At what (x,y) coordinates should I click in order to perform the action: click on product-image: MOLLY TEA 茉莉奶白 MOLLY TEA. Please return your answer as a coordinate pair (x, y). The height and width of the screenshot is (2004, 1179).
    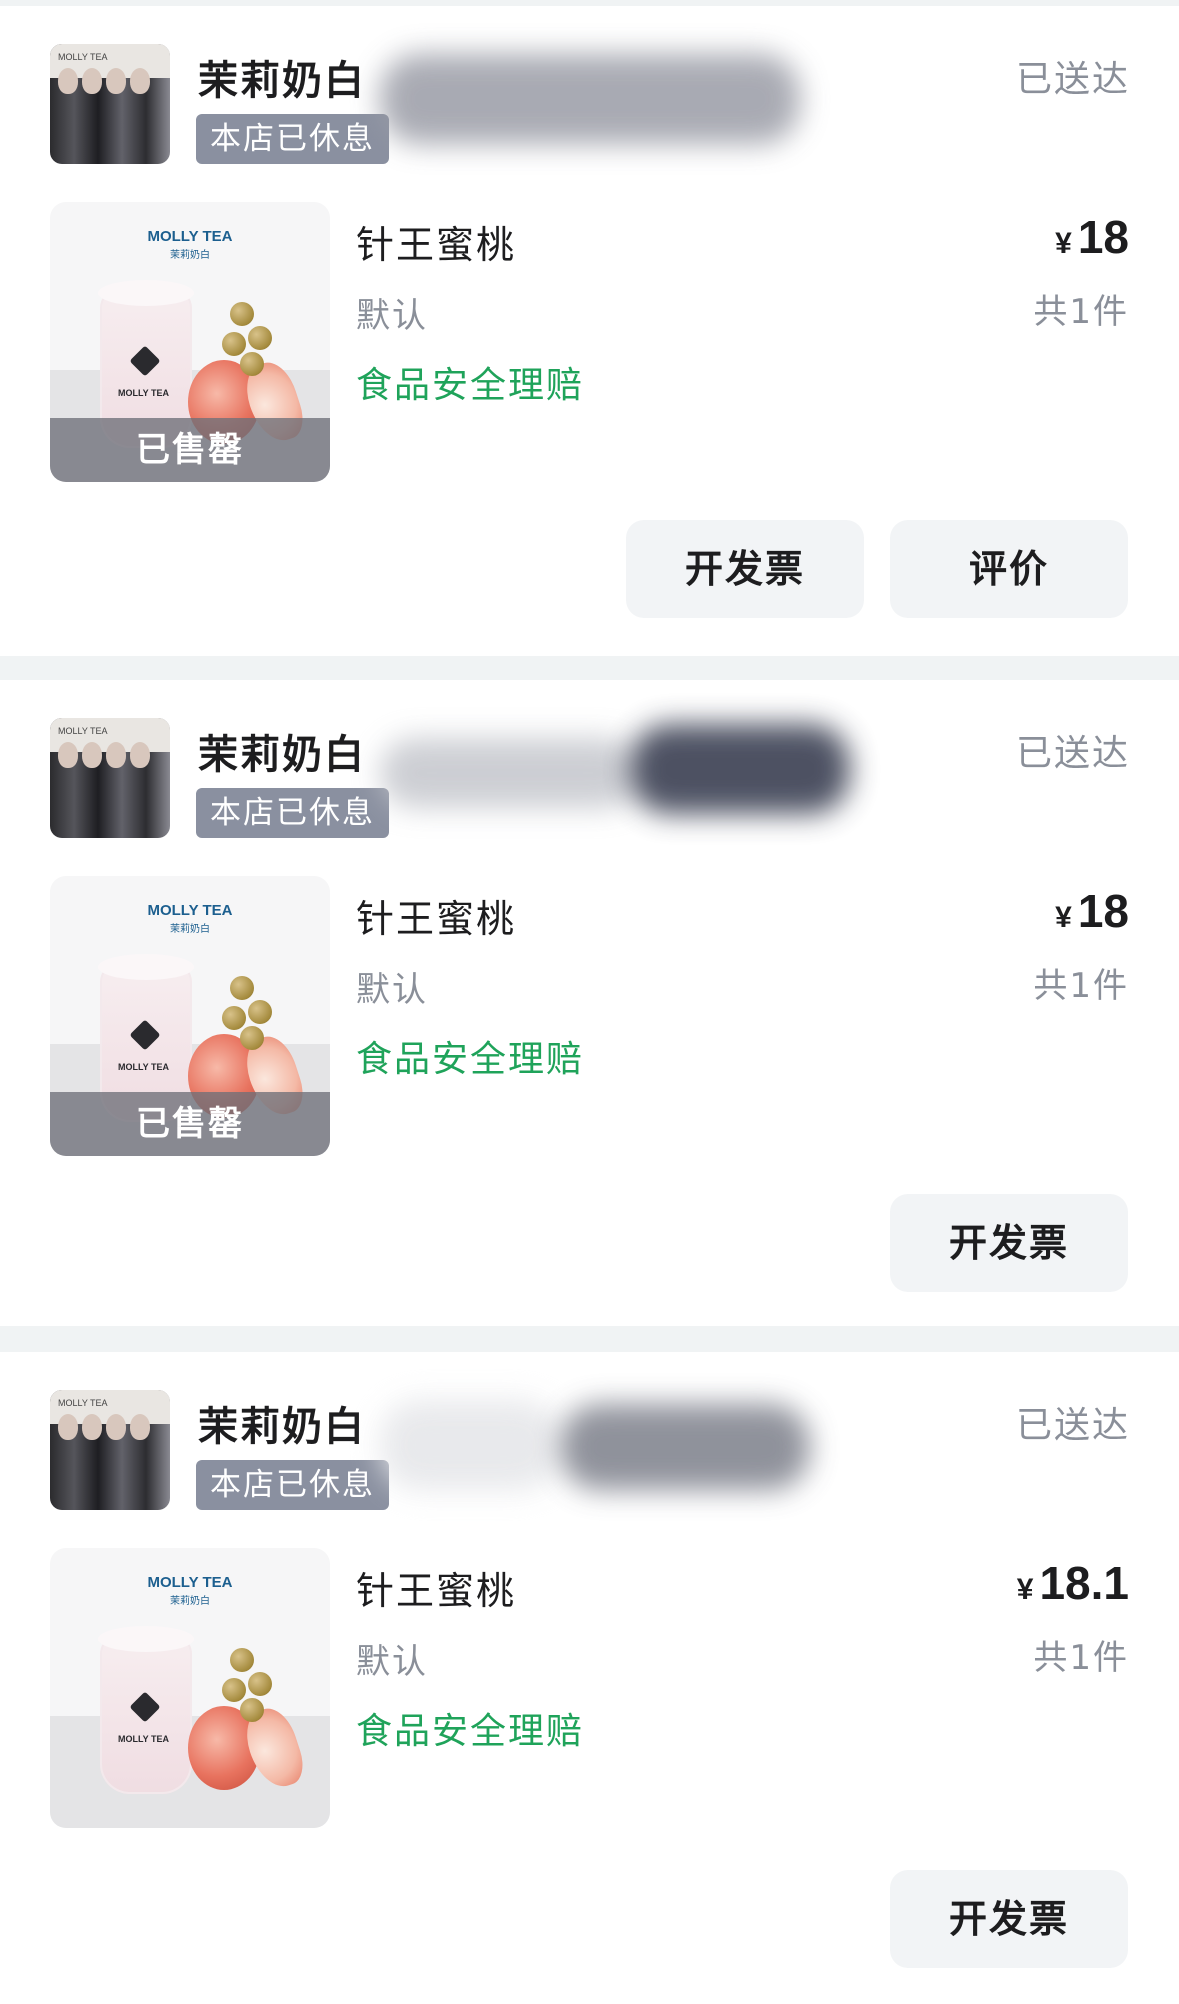
    Looking at the image, I should click on (190, 1688).